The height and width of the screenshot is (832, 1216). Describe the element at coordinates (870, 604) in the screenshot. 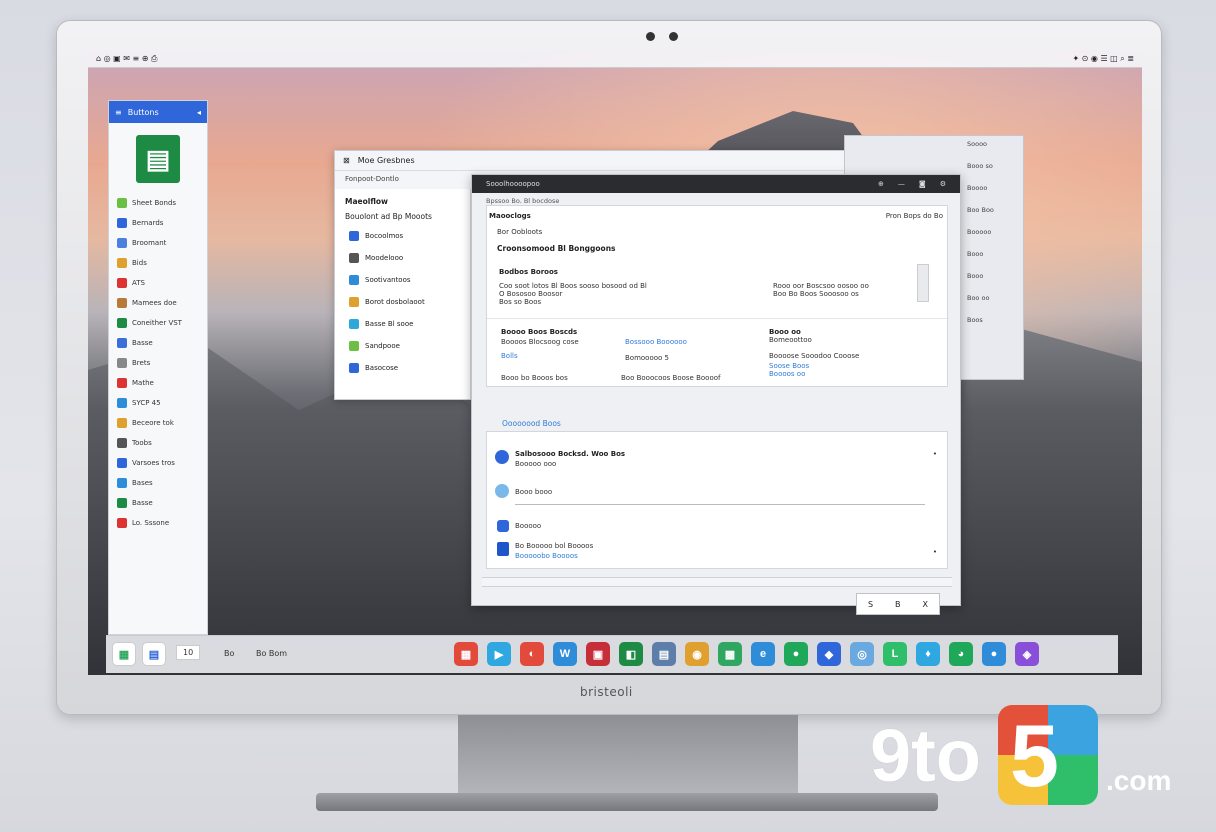

I see `action-button-1: S` at that location.